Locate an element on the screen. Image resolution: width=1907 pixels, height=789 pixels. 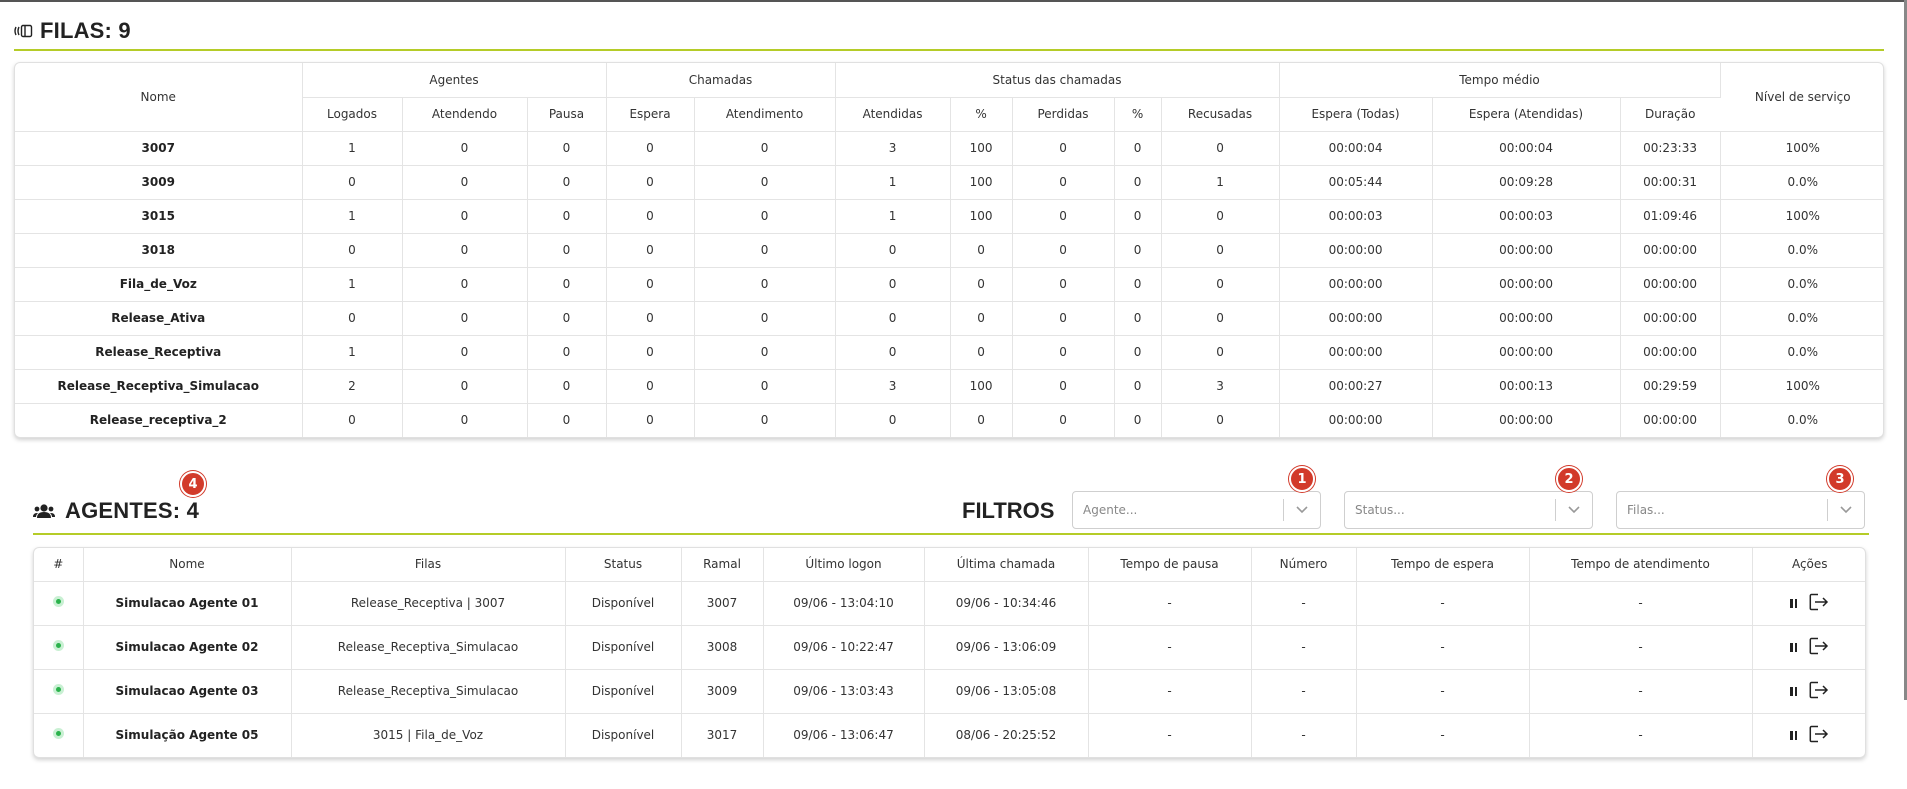
col-recusadas: Recusadas is located at coordinates (1220, 114).